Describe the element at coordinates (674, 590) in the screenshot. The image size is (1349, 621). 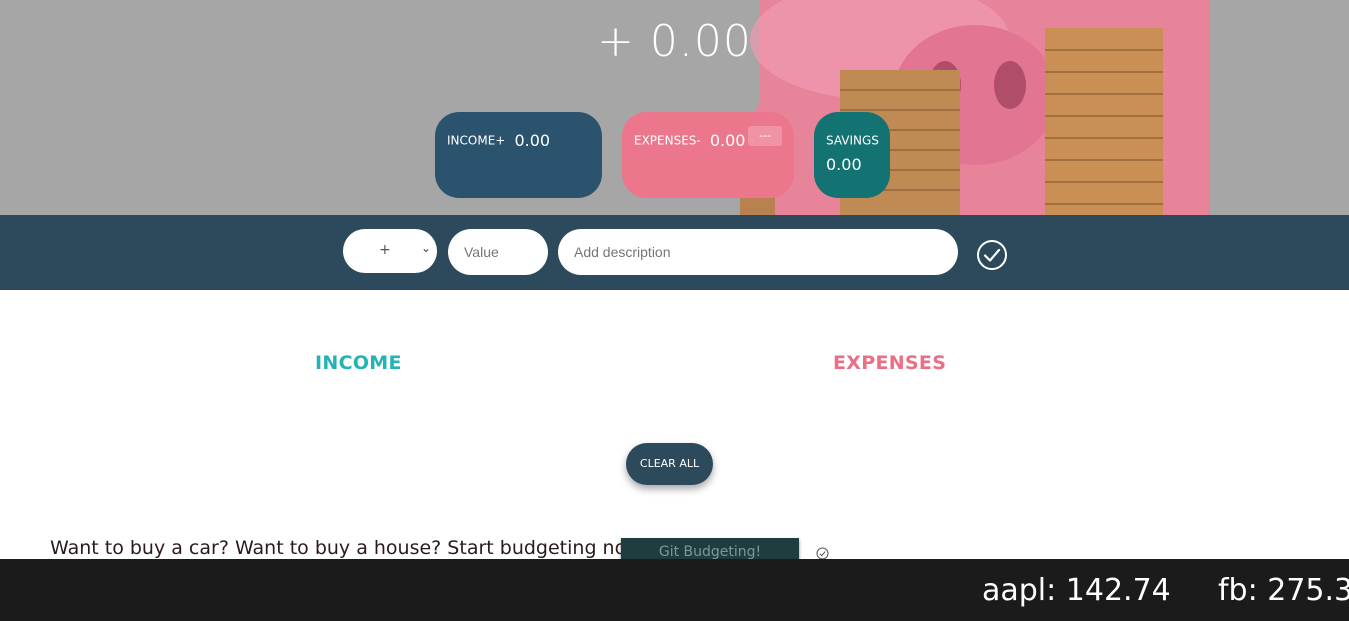
I see `stock-ticker: aapl: 142.74 fb: 275.32` at that location.